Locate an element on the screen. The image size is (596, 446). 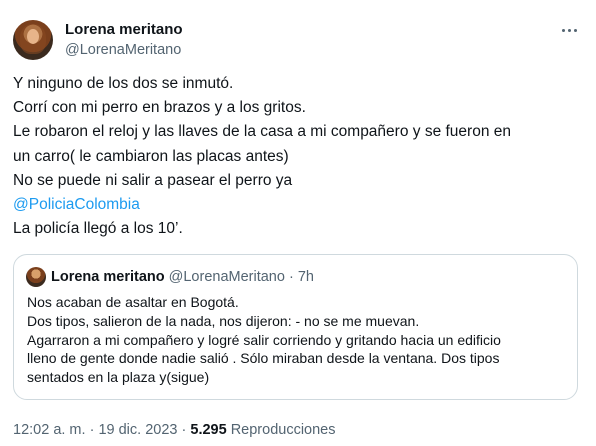
mention-link: @PoliciaColombia is located at coordinates (300, 205).